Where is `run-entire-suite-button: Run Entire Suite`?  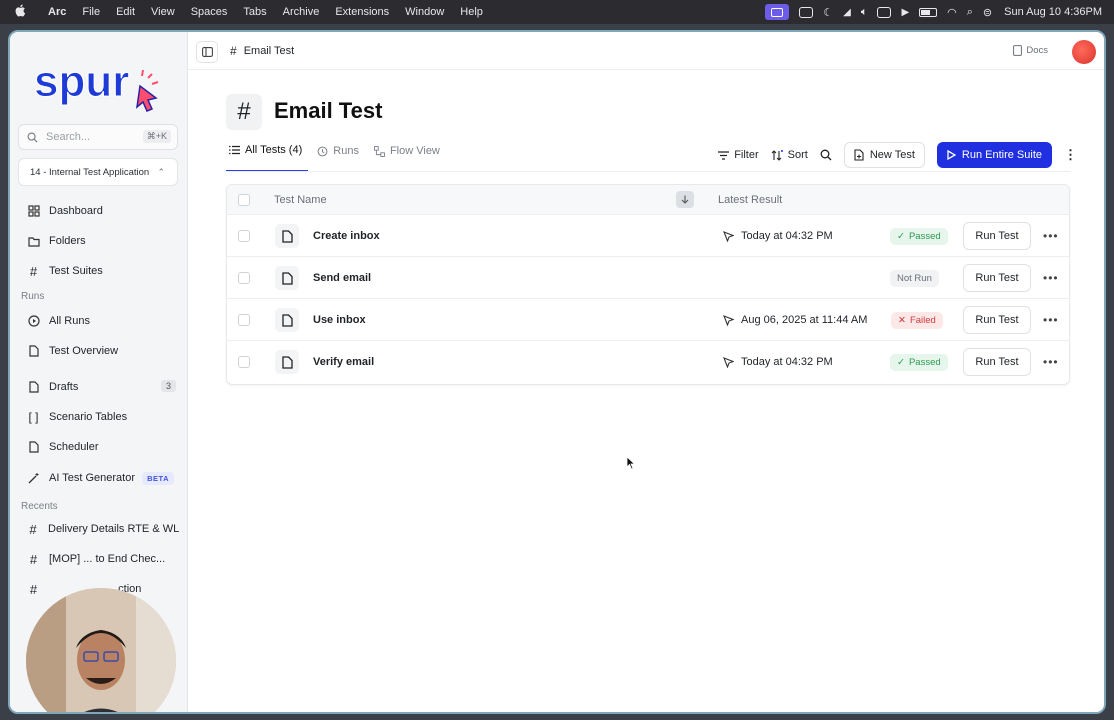
run-entire-suite-button: Run Entire Suite is located at coordinates (994, 155).